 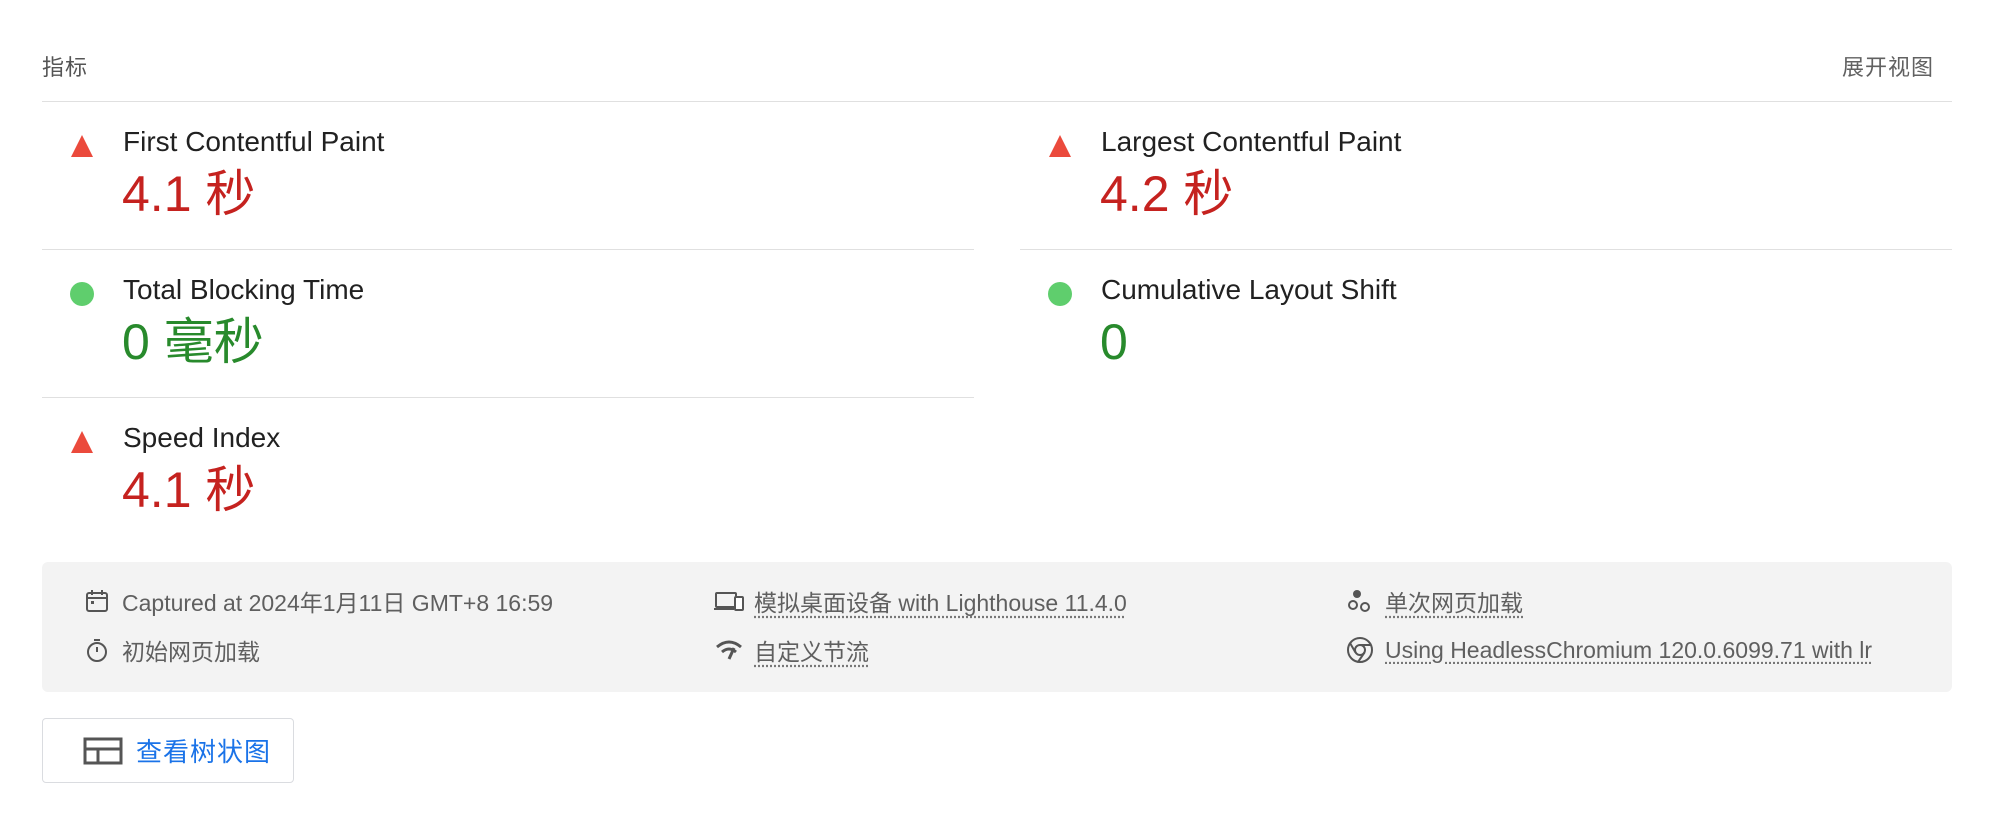 I want to click on metric-name: Cumulative Layout Shift, so click(x=1249, y=289).